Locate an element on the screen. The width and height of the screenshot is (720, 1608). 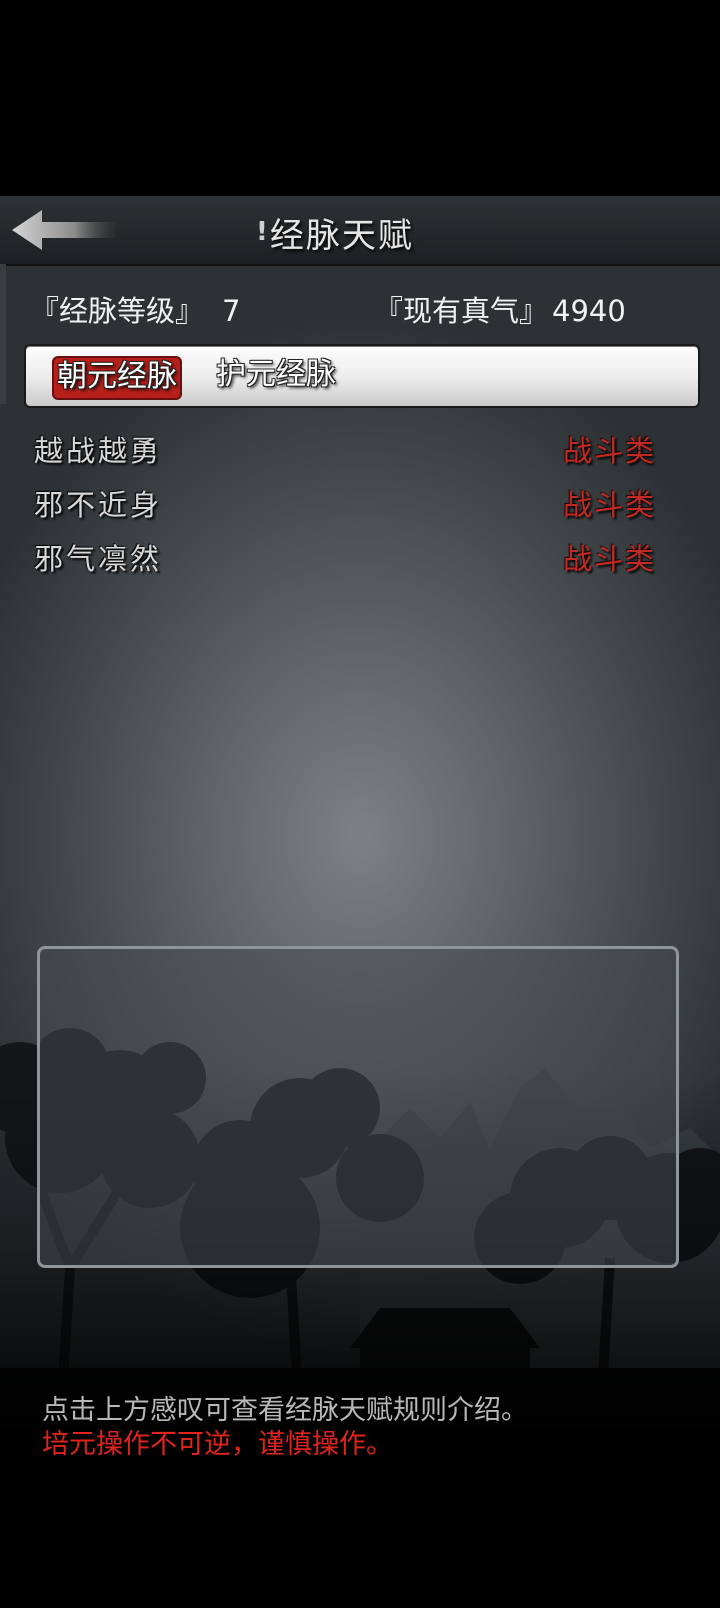
title-with-info: ! 经脉天赋 is located at coordinates (335, 232).